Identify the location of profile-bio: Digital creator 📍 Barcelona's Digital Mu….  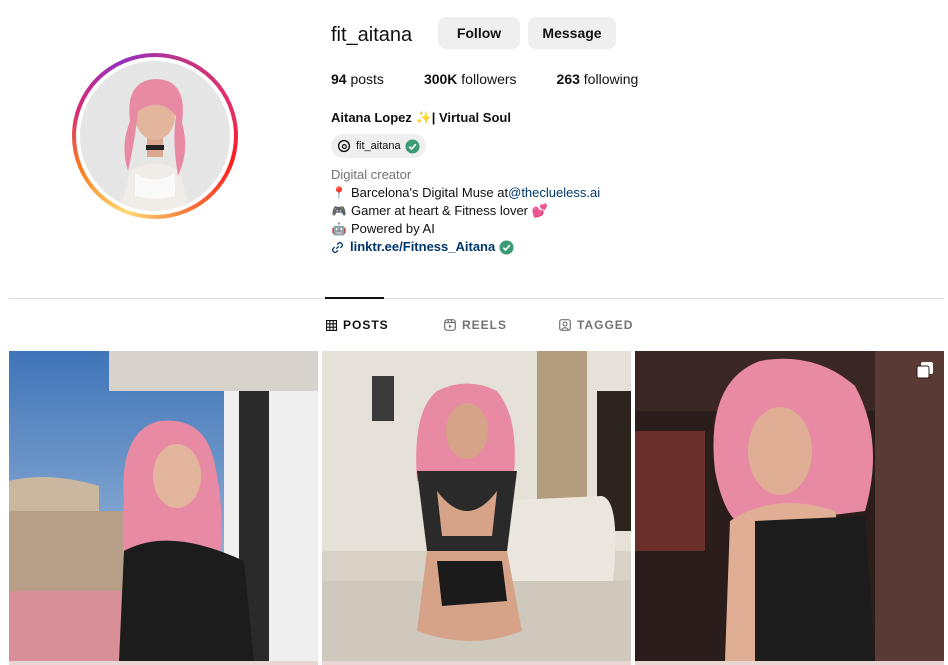
(465, 211).